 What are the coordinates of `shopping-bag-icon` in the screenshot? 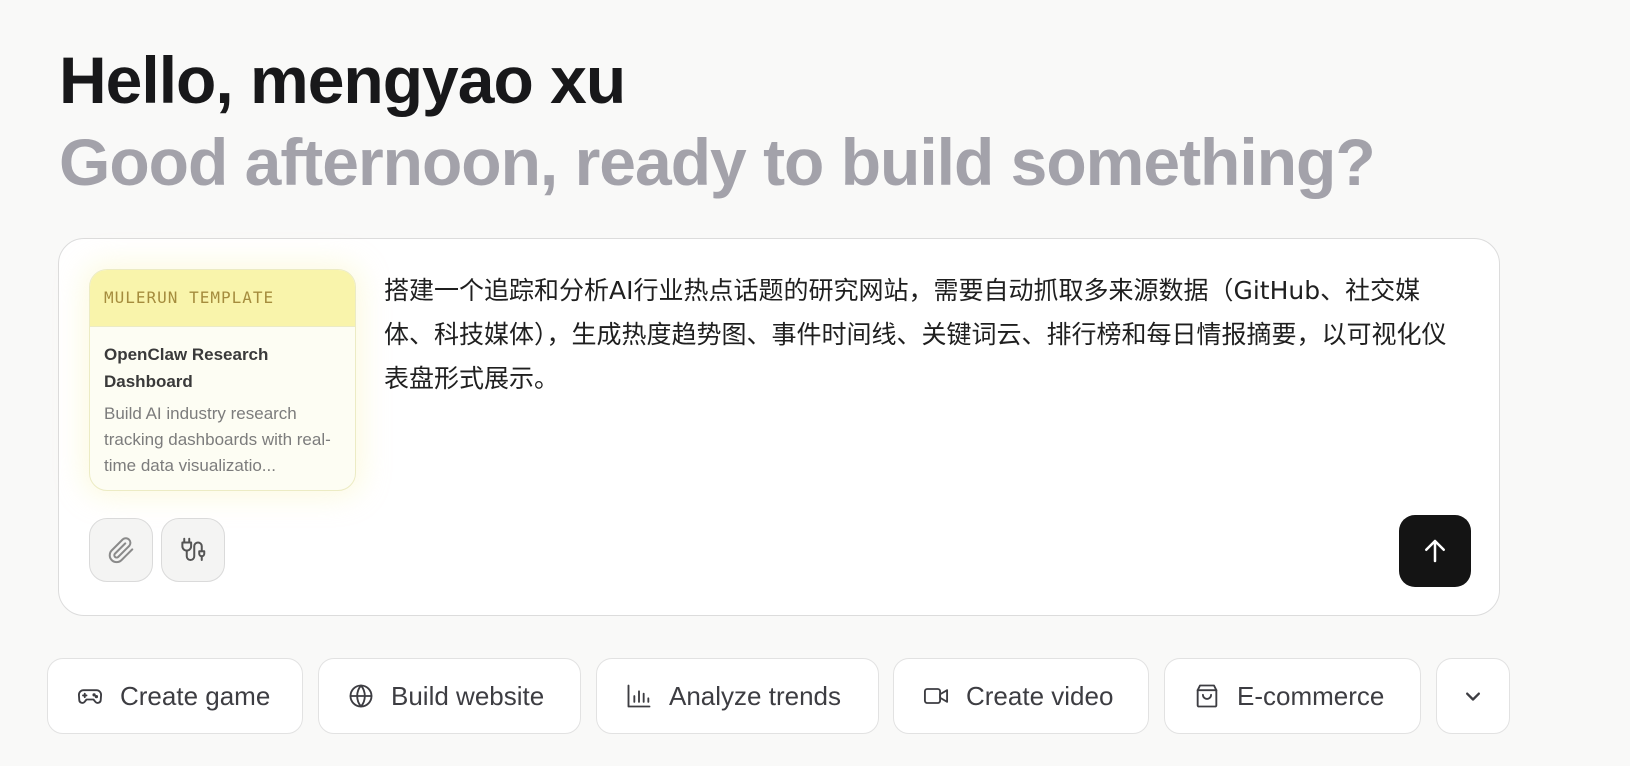 It's located at (1207, 696).